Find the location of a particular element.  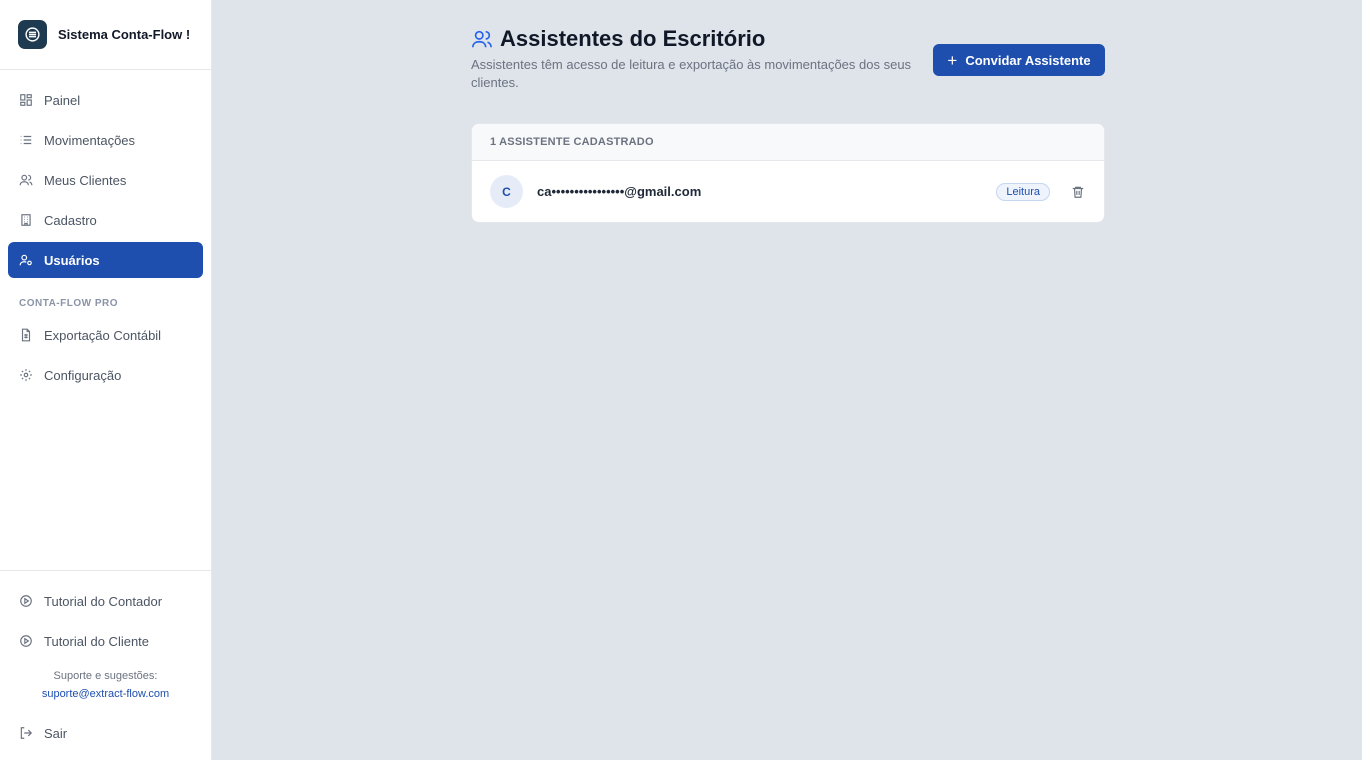

app-logo-icon is located at coordinates (32, 34).